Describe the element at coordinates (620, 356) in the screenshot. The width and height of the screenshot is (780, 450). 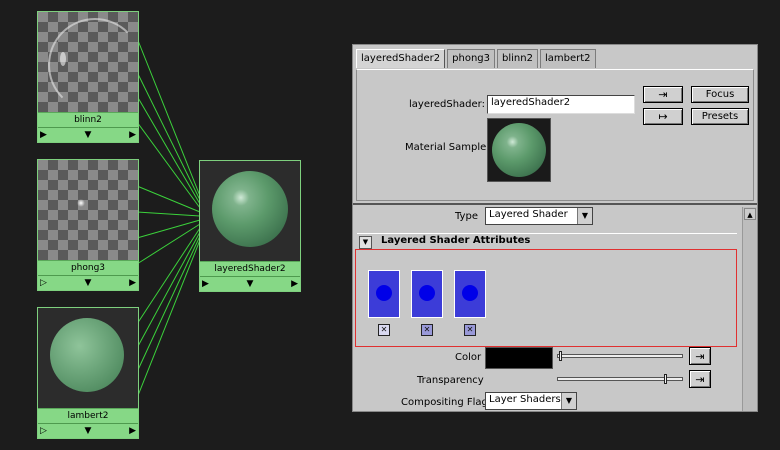
I see `color-slider` at that location.